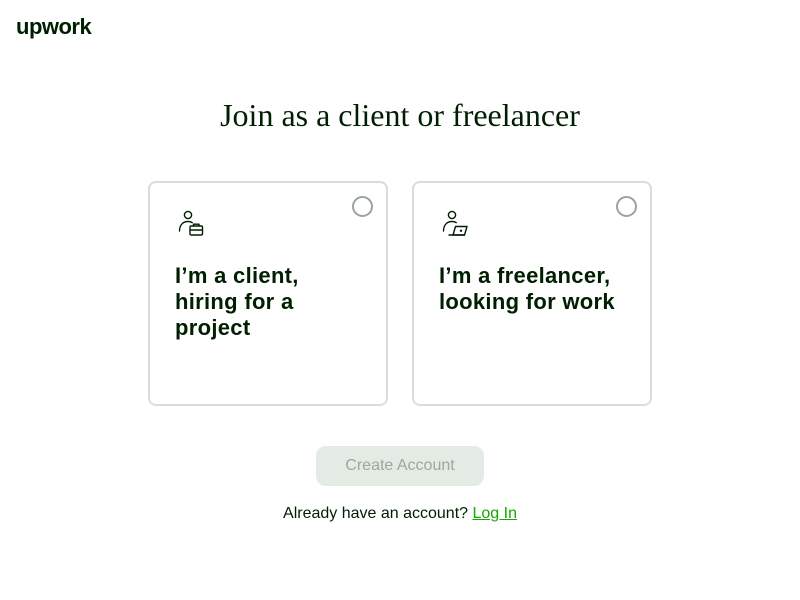  What do you see at coordinates (237, 301) in the screenshot?
I see `client-option-label: I’m a client, hiring for a project` at bounding box center [237, 301].